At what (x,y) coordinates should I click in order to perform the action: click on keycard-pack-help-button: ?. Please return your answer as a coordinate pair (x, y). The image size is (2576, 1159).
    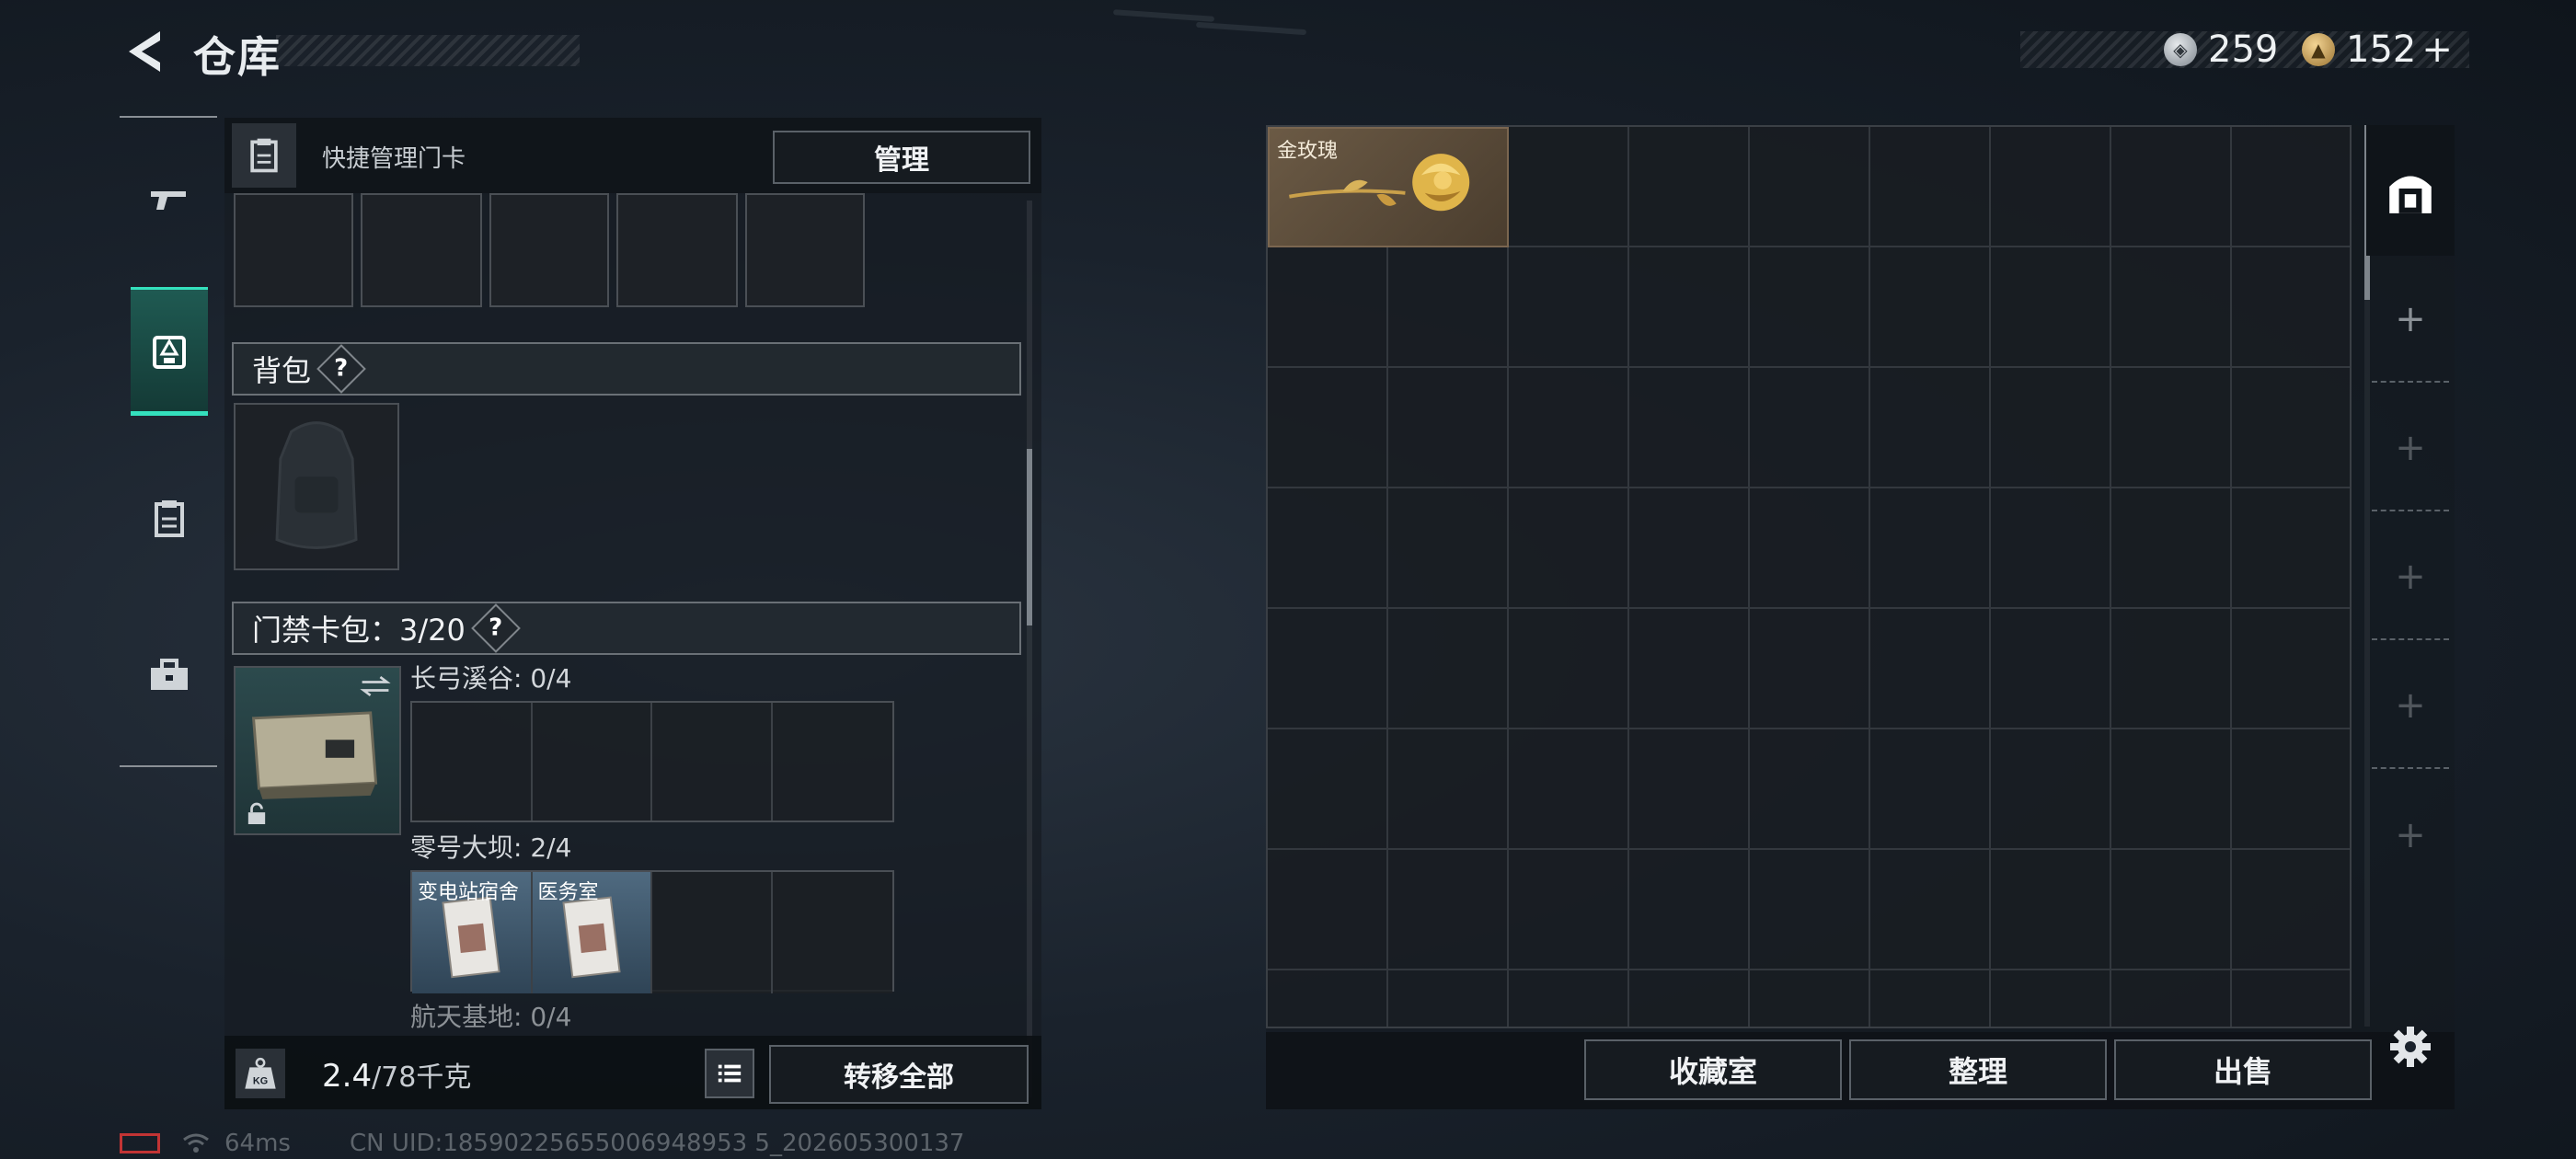
    Looking at the image, I should click on (496, 628).